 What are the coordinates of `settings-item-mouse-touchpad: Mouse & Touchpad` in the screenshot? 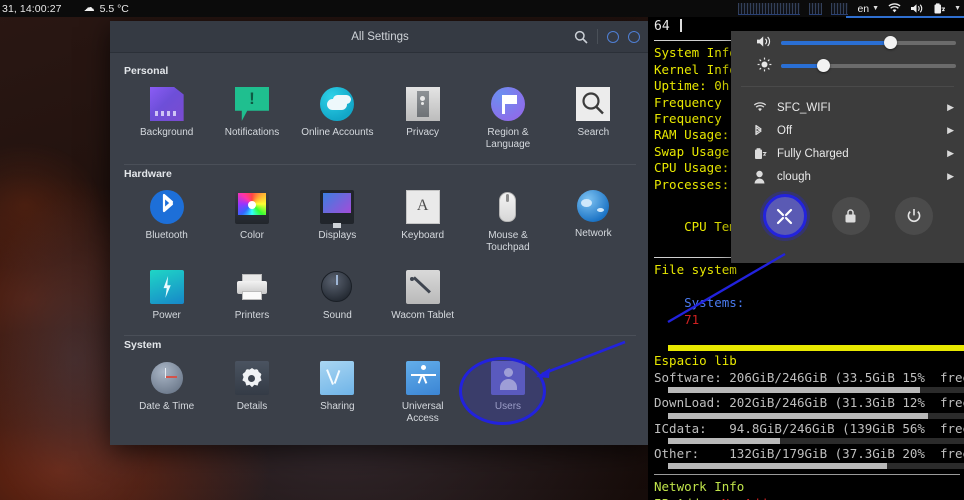 It's located at (507, 221).